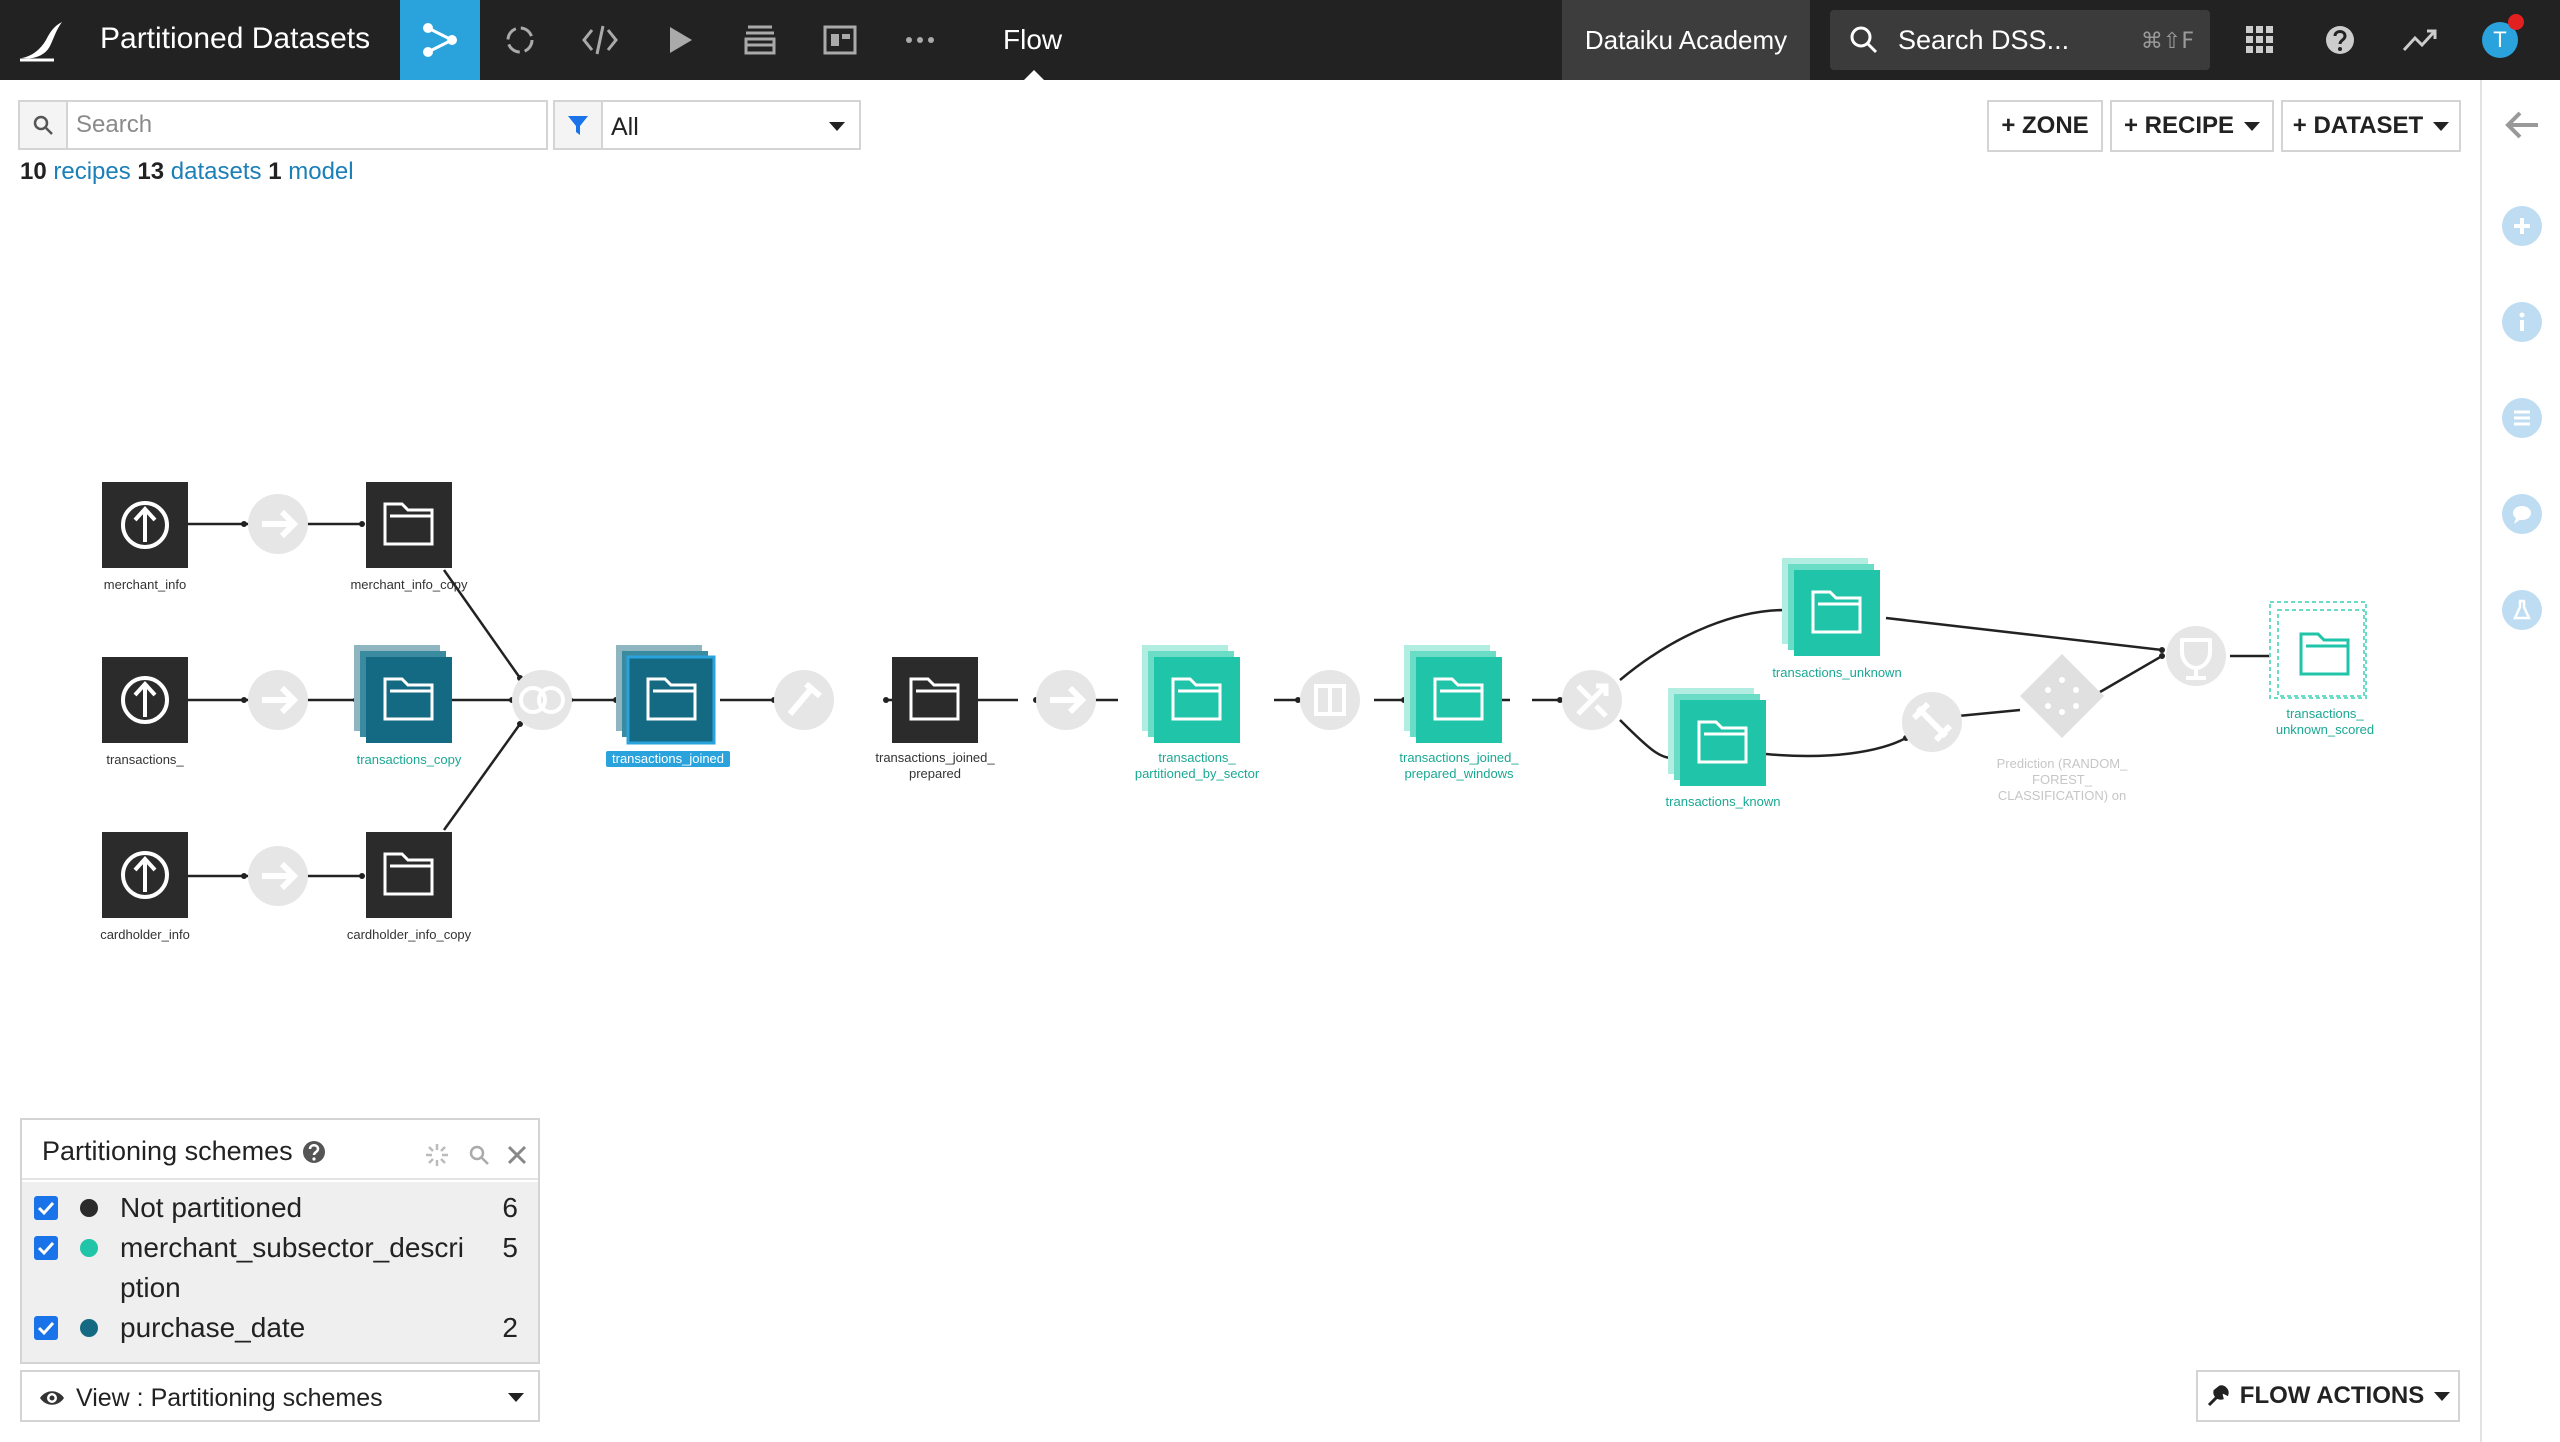 This screenshot has height=1442, width=2560. I want to click on scheme-count: 6, so click(510, 1207).